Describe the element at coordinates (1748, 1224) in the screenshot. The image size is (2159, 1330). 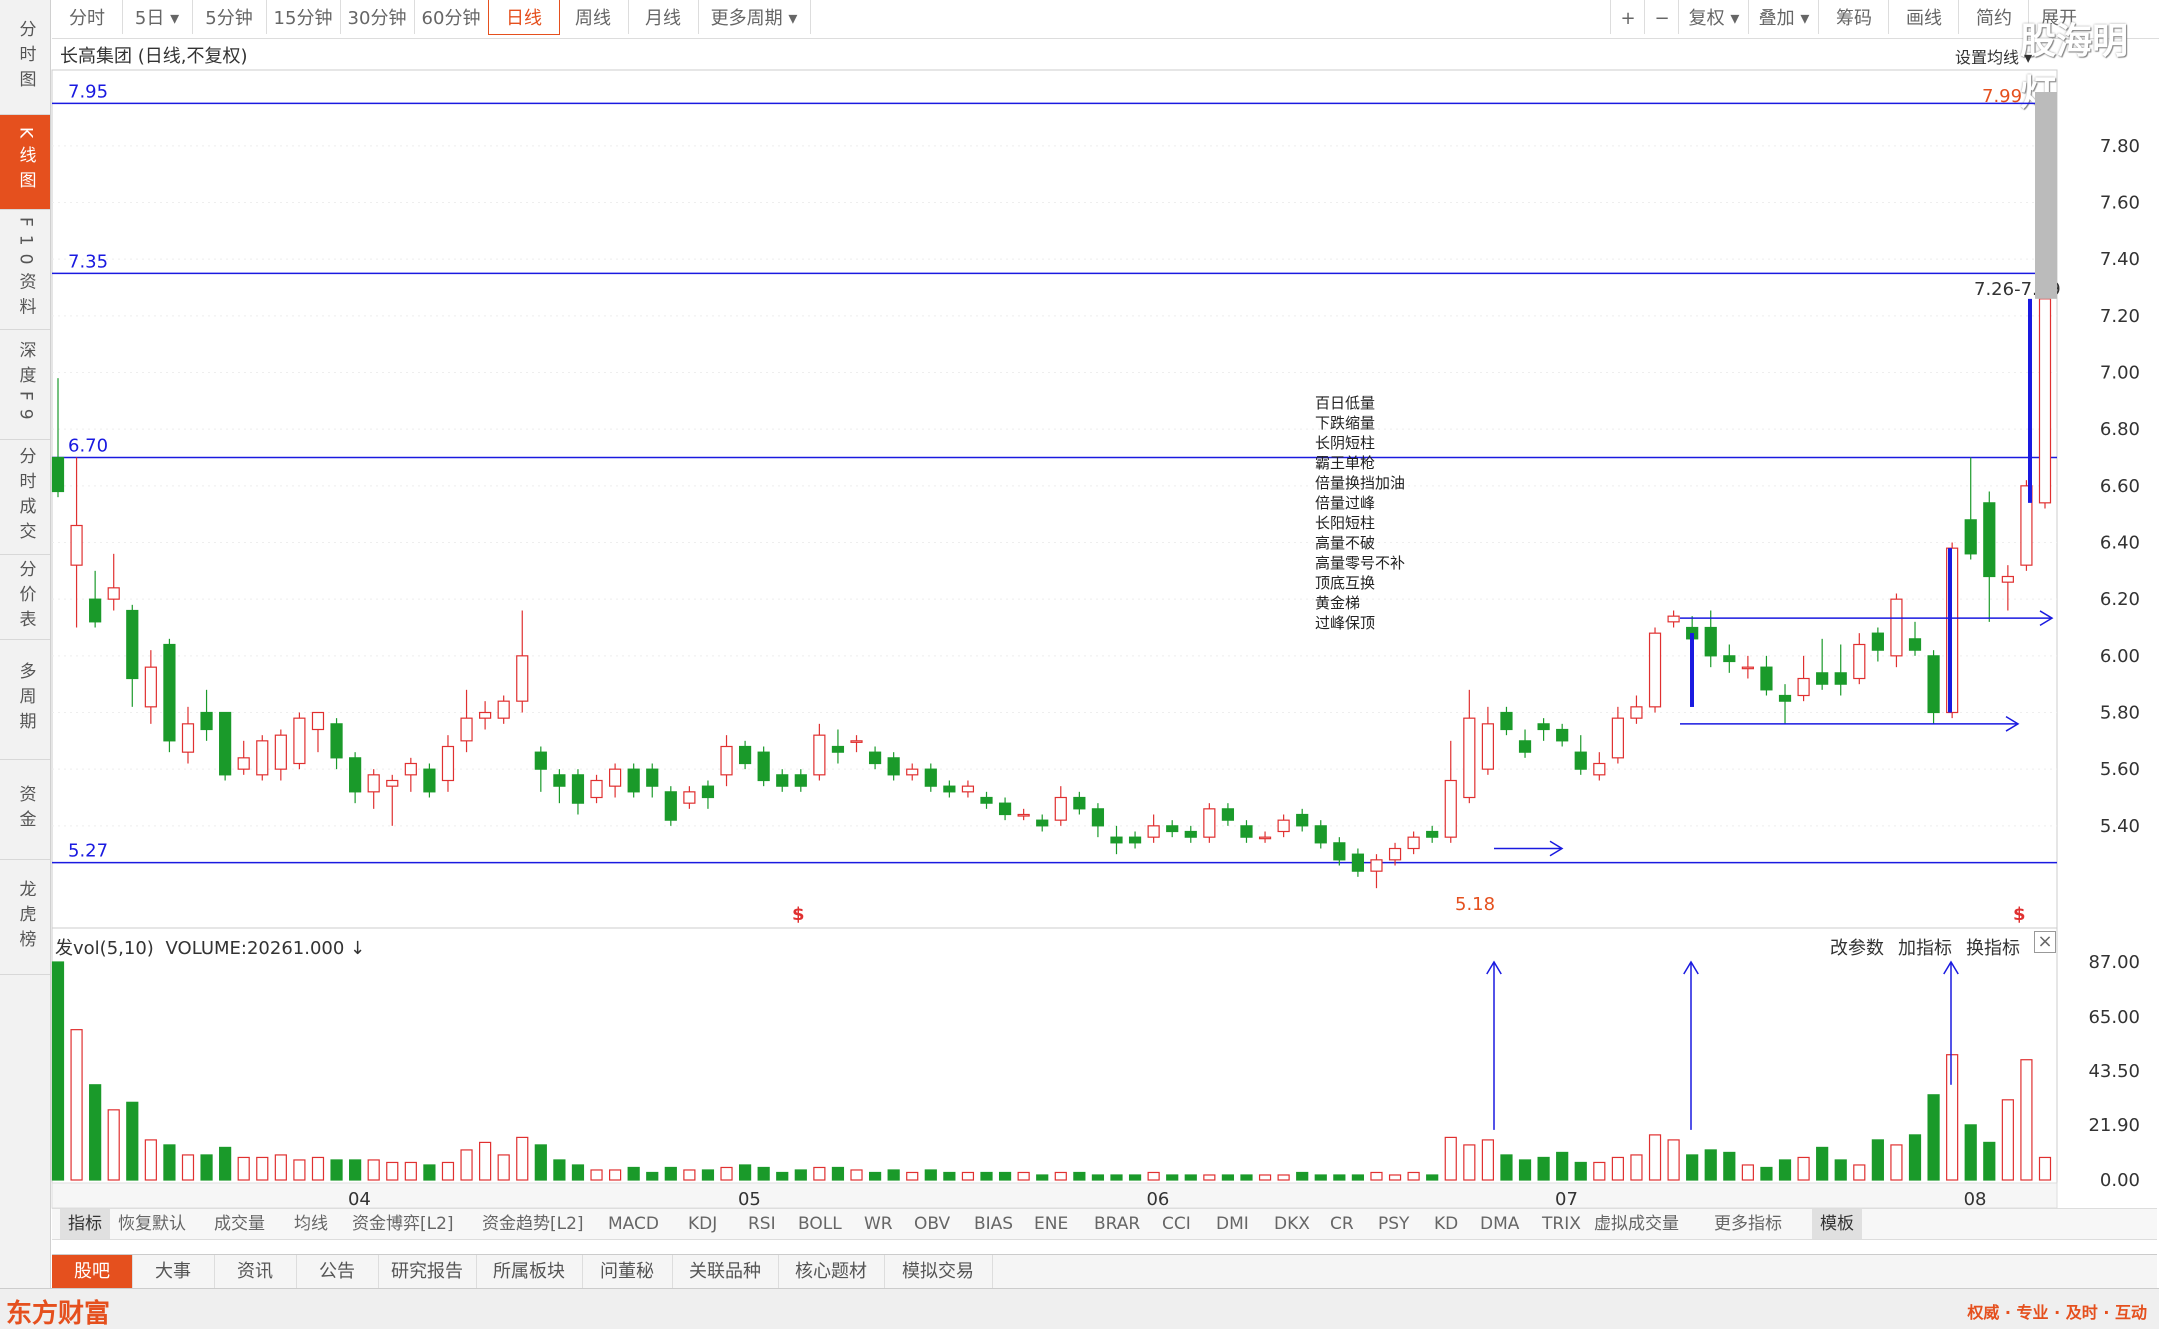
I see `indicator-tab-24: 更多指标` at that location.